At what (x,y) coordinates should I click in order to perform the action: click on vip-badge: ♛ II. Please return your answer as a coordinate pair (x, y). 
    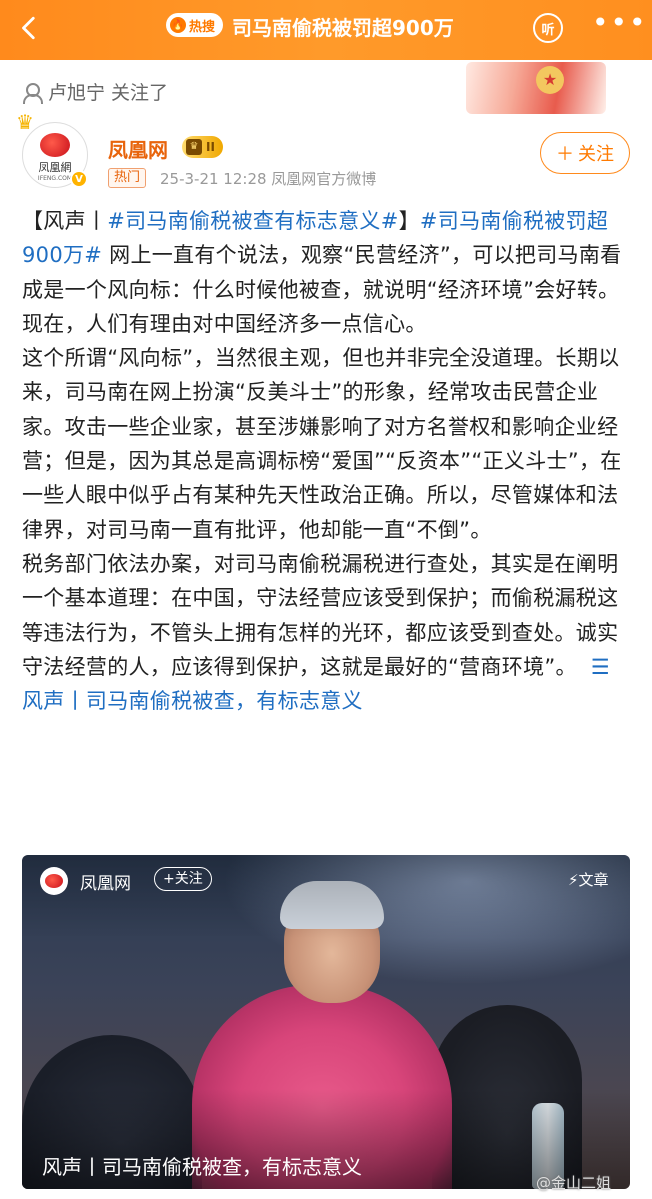
    Looking at the image, I should click on (202, 147).